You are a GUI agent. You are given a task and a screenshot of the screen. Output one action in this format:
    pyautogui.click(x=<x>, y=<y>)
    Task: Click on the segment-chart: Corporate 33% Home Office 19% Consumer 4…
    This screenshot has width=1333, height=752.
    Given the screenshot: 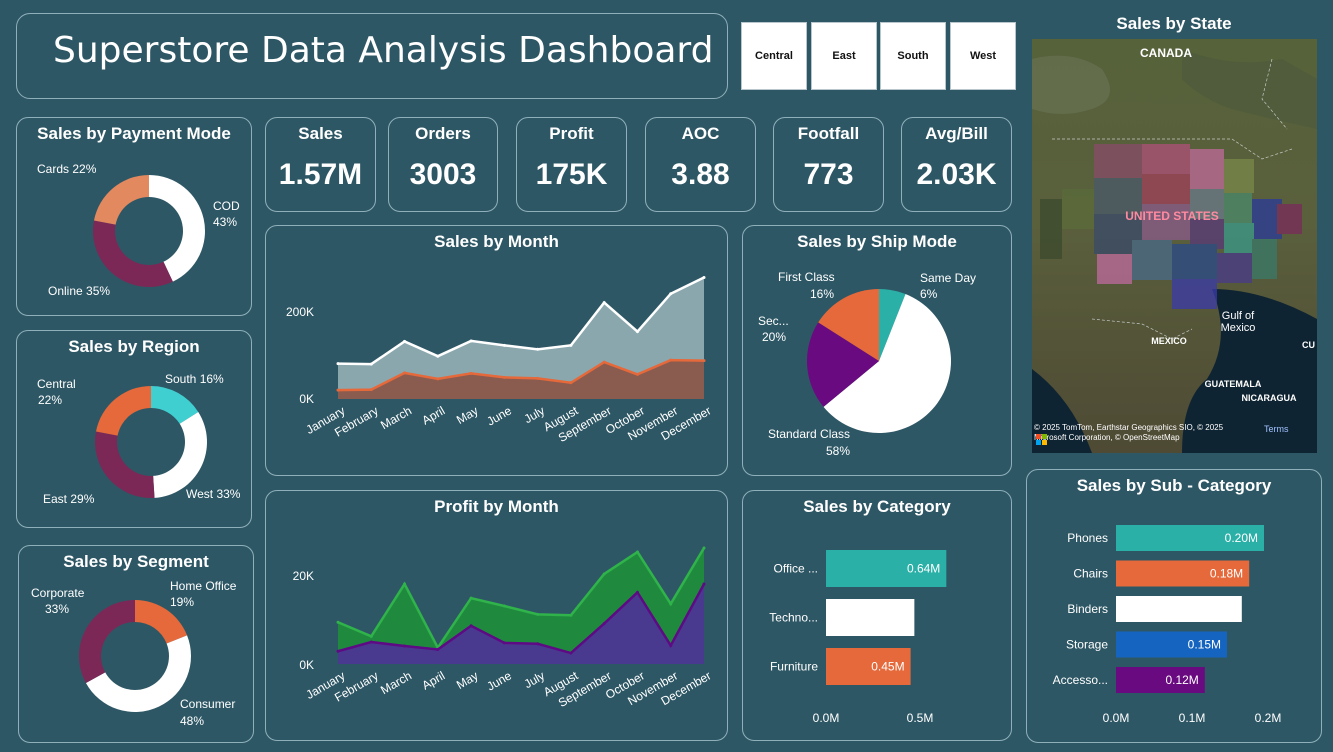 What is the action you would take?
    pyautogui.click(x=134, y=653)
    